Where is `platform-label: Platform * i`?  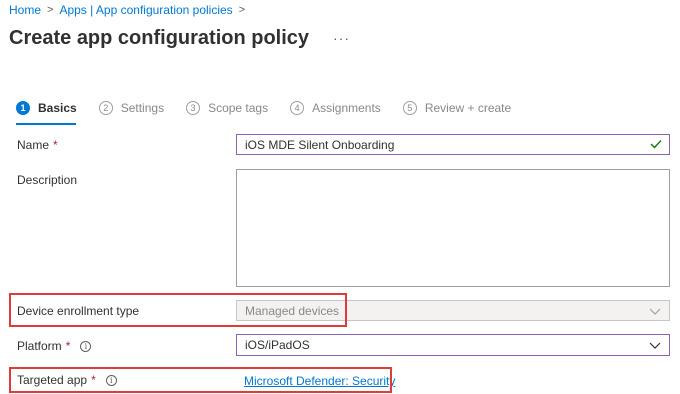
platform-label: Platform * i is located at coordinates (54, 346).